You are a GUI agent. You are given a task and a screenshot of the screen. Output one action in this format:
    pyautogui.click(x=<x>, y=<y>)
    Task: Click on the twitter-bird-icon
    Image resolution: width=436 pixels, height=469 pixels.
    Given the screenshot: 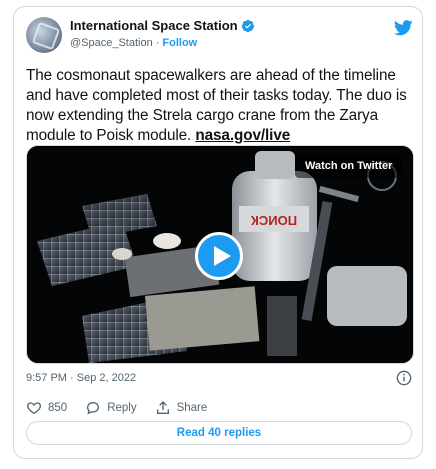 What is the action you would take?
    pyautogui.click(x=403, y=28)
    